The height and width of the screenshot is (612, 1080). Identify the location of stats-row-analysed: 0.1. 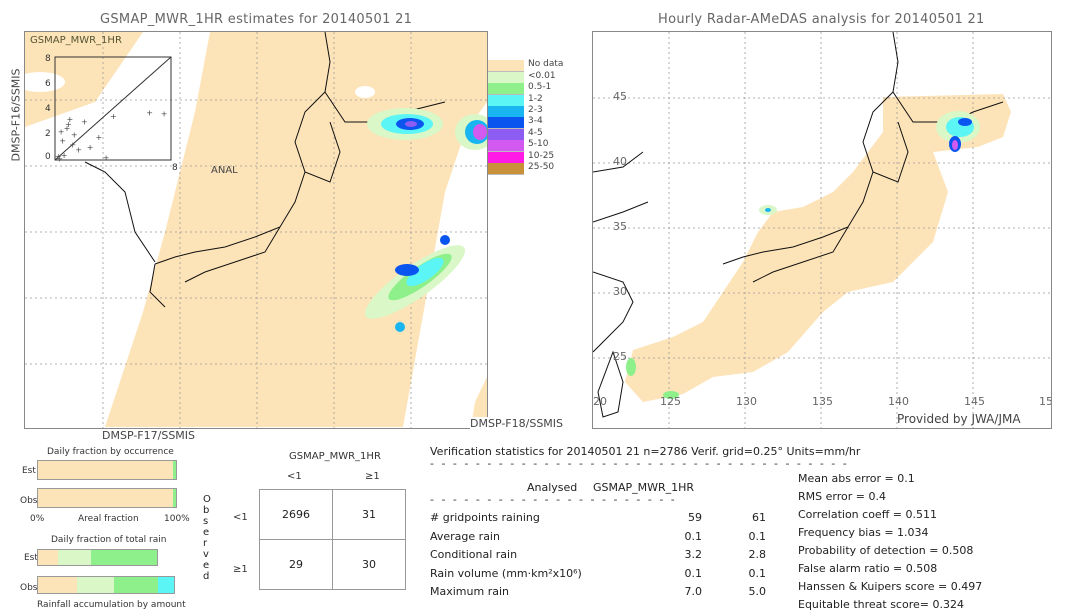
(693, 536).